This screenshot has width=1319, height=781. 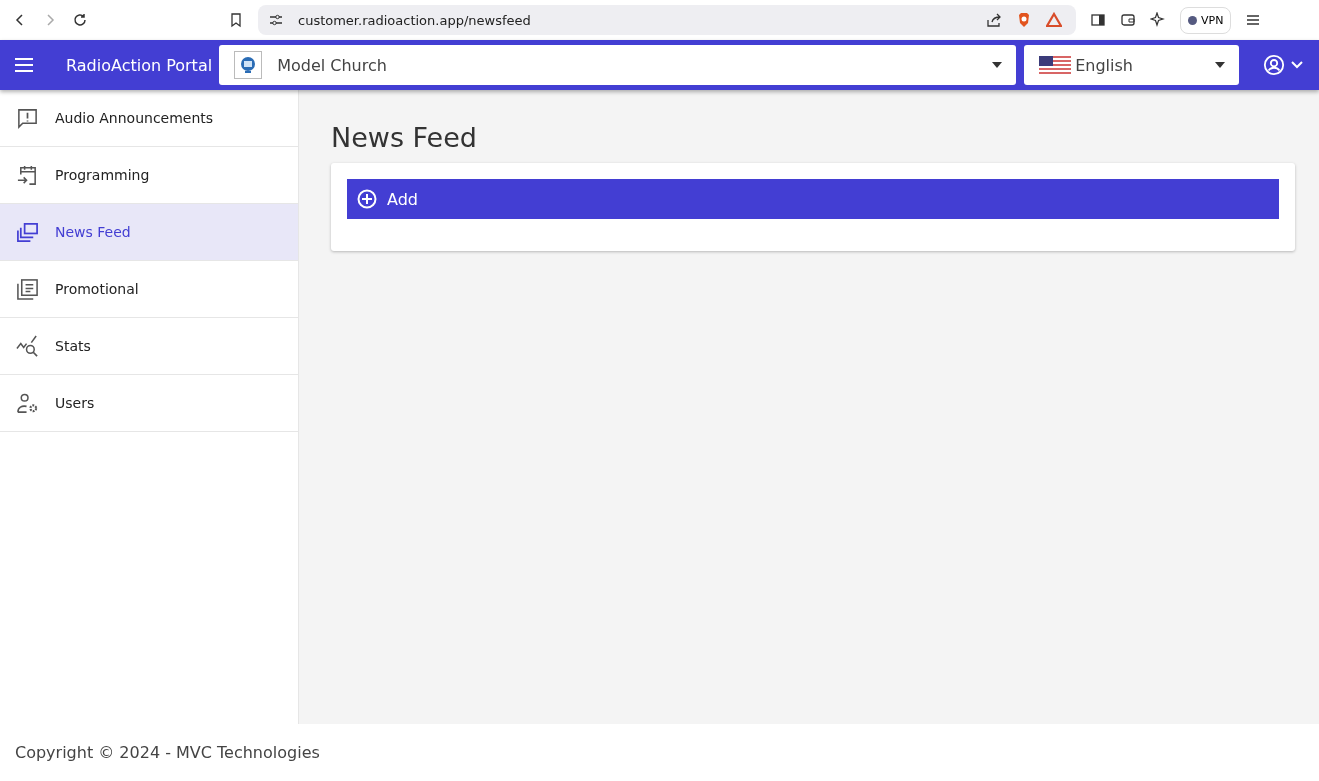 What do you see at coordinates (27, 118) in the screenshot?
I see `message-alert-icon` at bounding box center [27, 118].